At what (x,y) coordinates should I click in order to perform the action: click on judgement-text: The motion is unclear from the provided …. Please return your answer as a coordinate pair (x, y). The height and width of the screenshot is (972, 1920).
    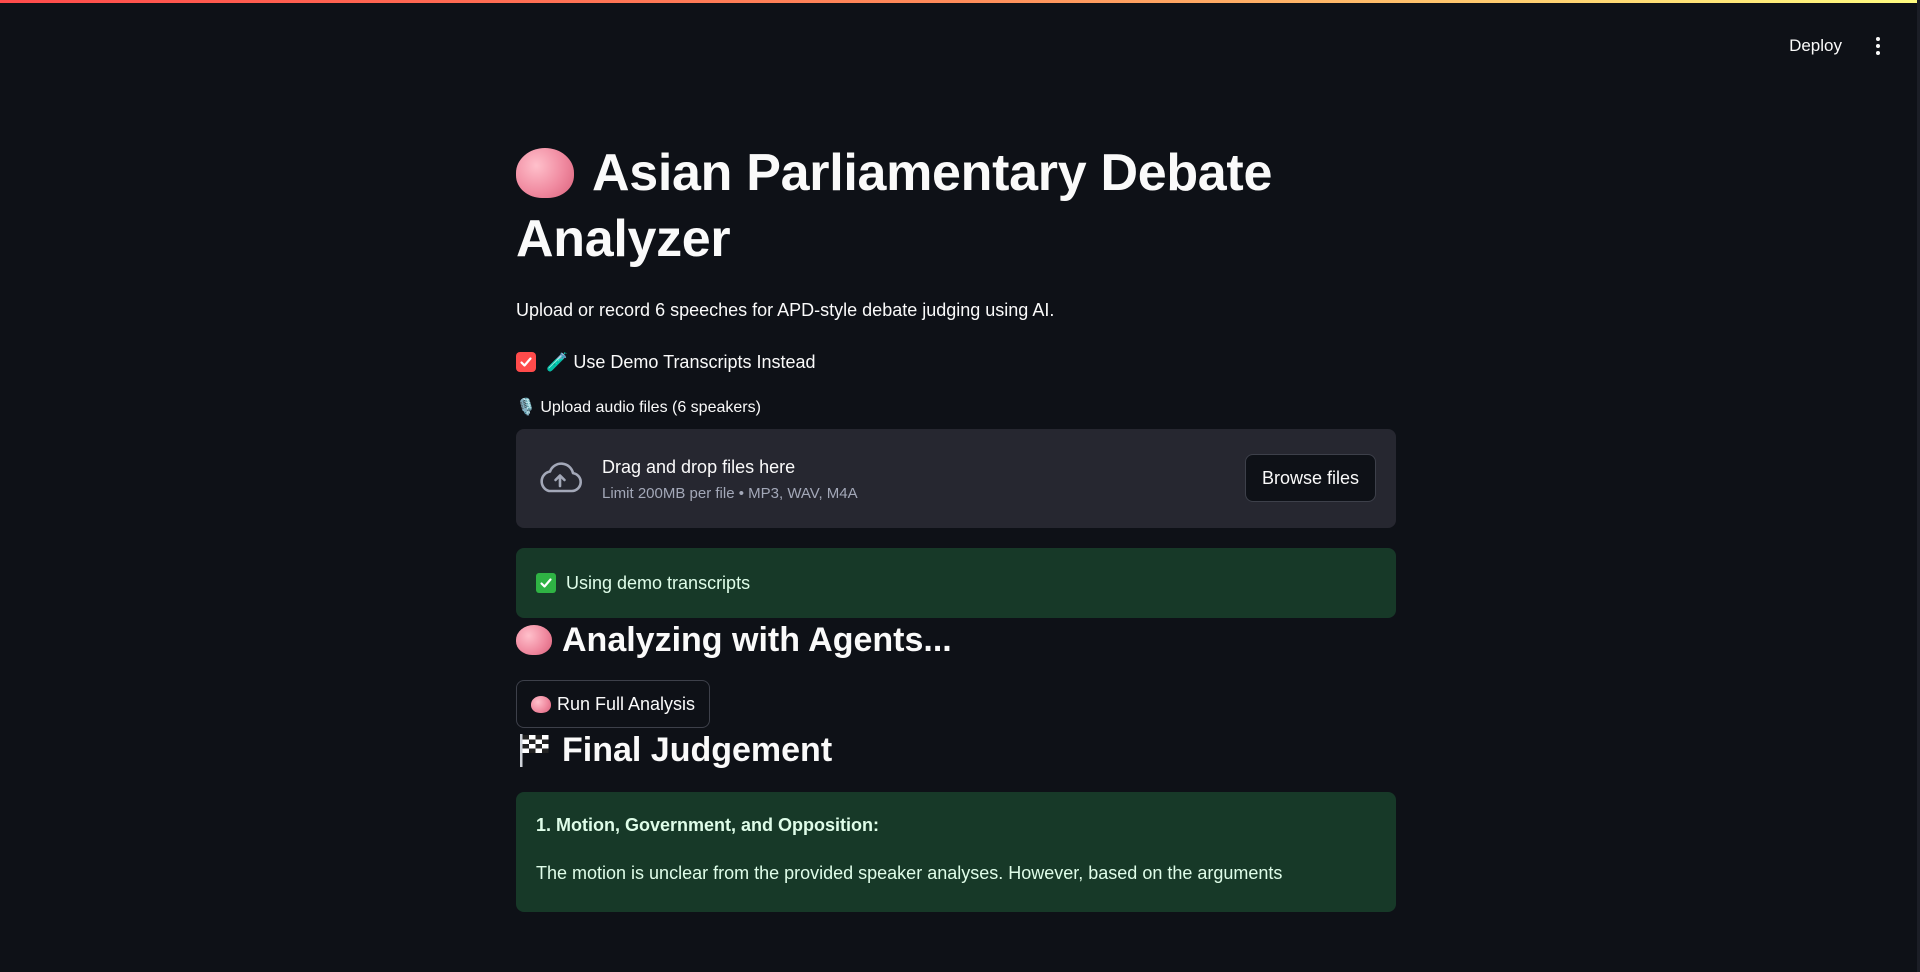
    Looking at the image, I should click on (909, 873).